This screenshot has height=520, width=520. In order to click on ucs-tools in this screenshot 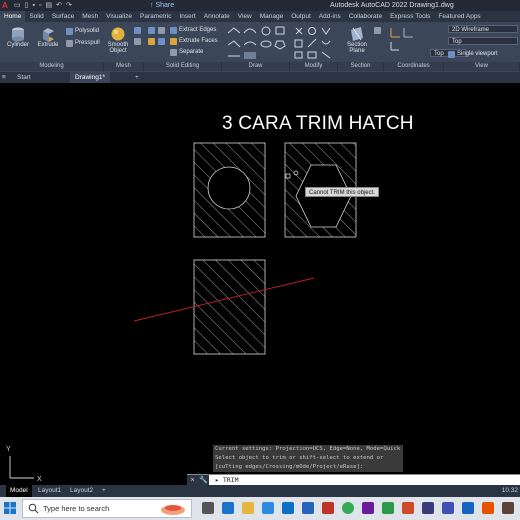, I will do `click(408, 40)`.